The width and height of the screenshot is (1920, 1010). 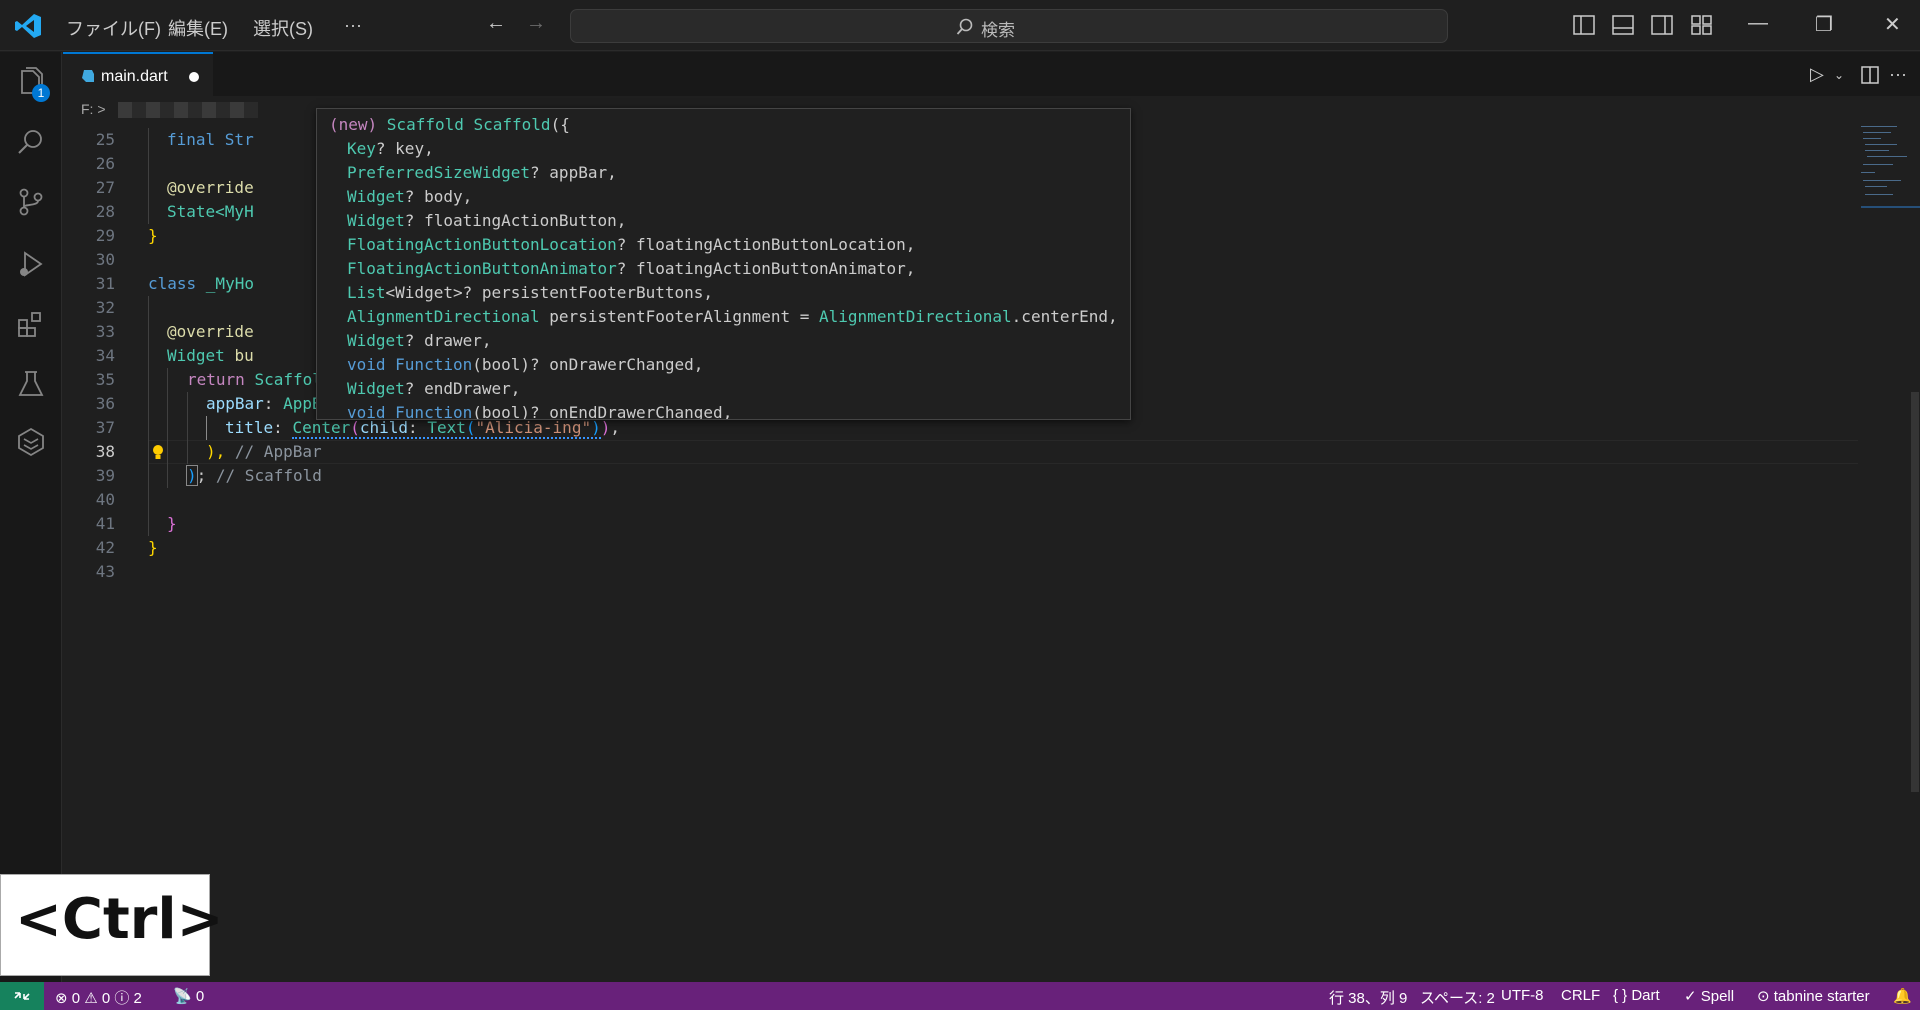 I want to click on language-mode: { } Dart, so click(x=1636, y=995).